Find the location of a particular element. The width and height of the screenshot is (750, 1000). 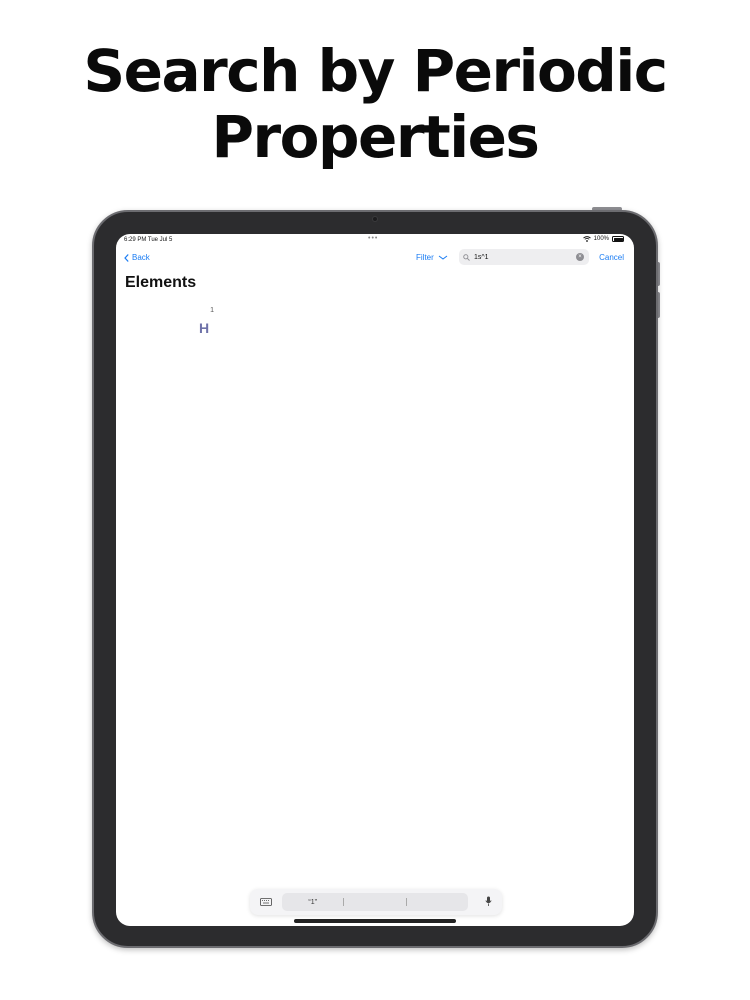

headline: Search by Periodic Properties is located at coordinates (375, 104).